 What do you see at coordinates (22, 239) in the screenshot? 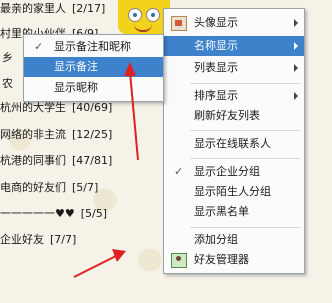
I see `group-name: 企业好友` at bounding box center [22, 239].